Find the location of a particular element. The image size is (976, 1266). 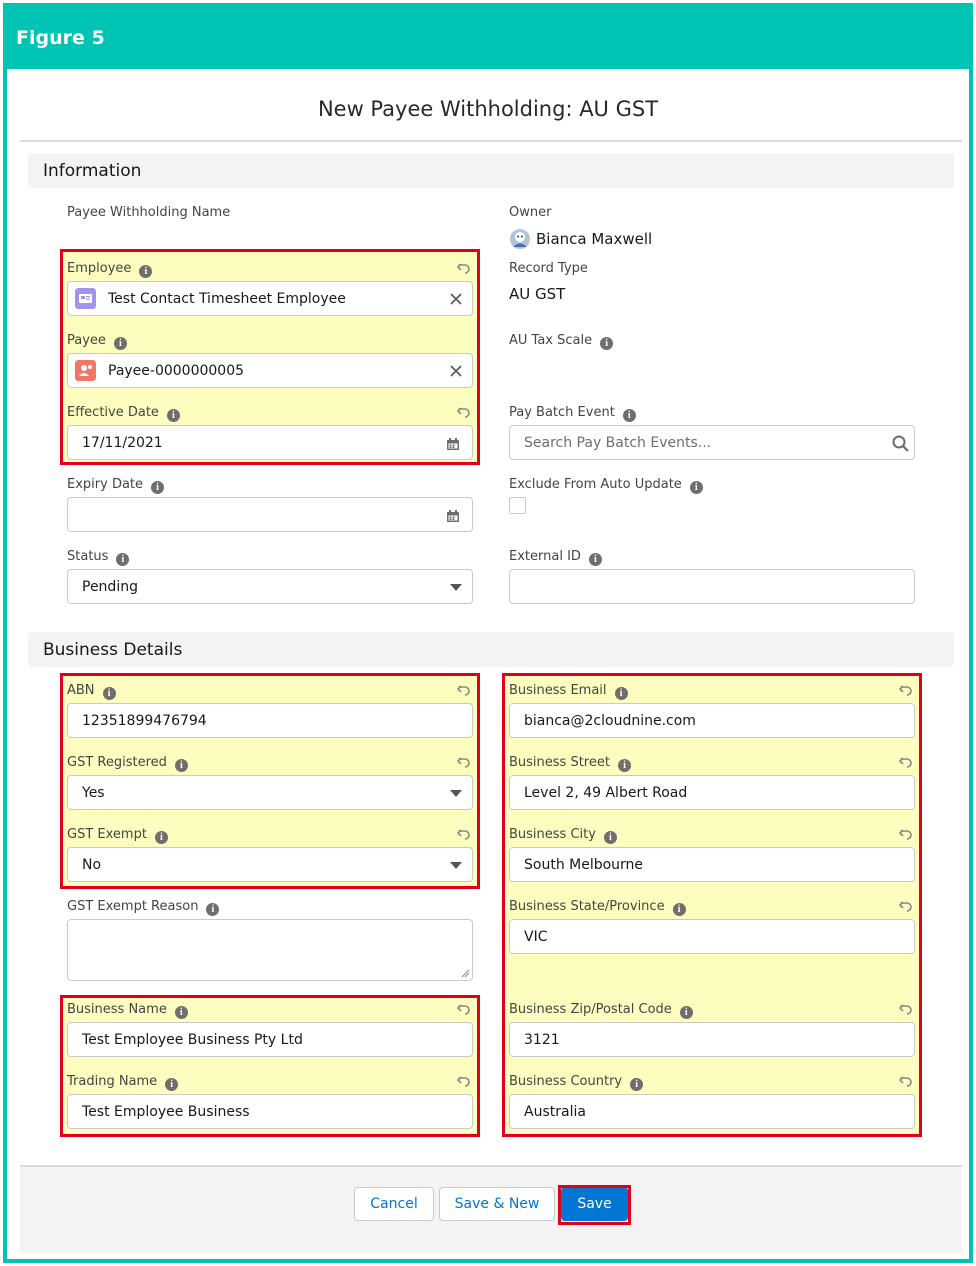

owner-avatar is located at coordinates (520, 239).